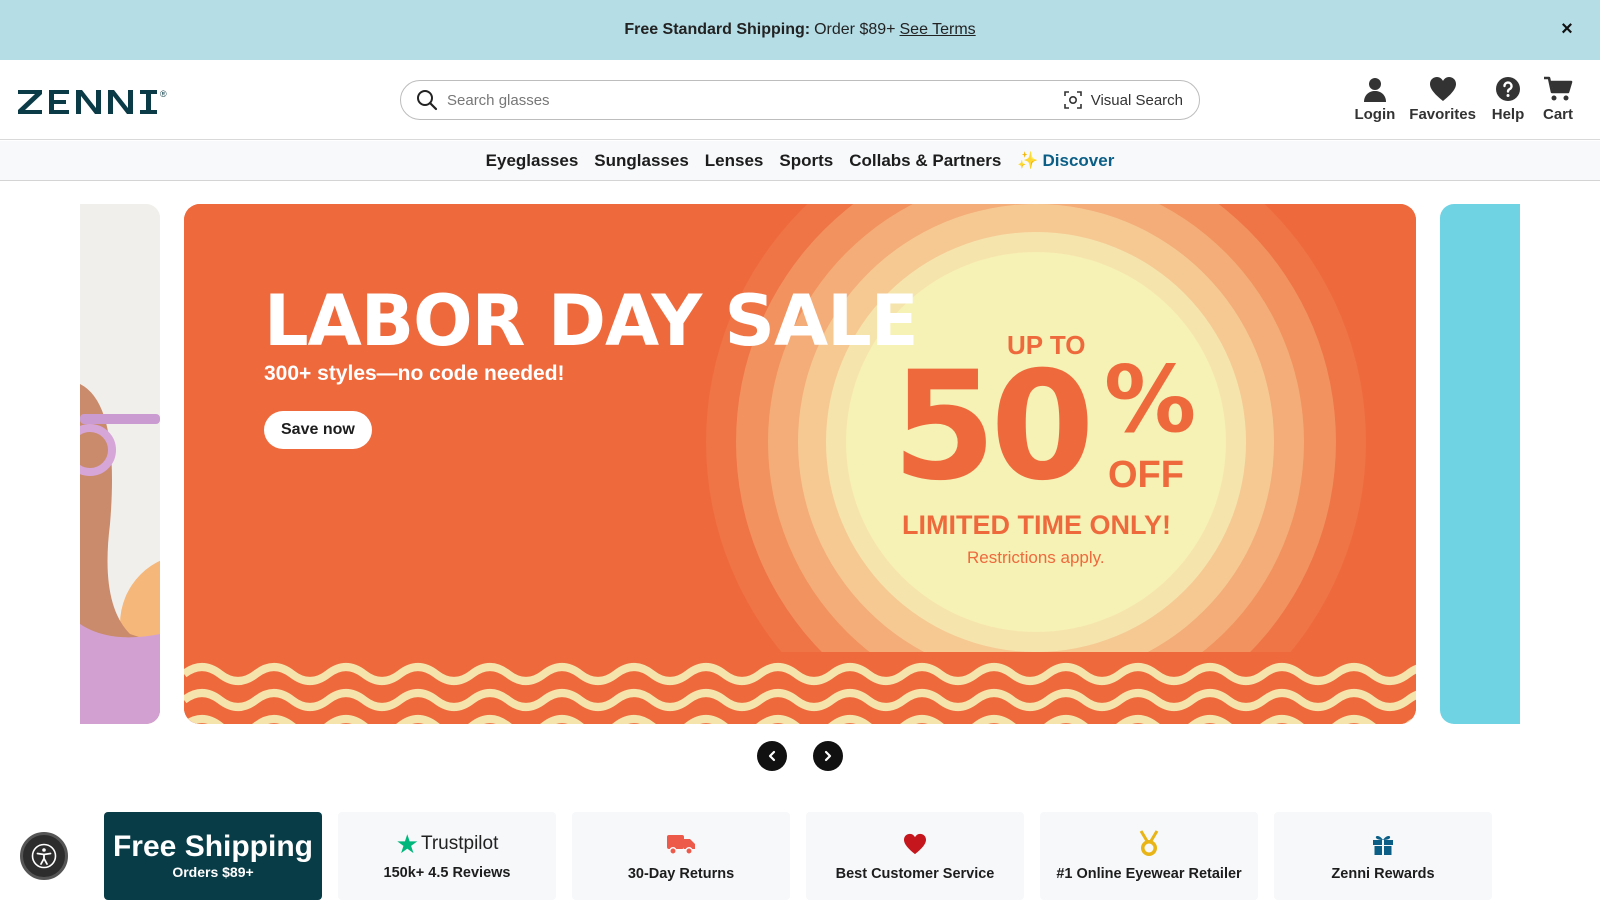 This screenshot has width=1600, height=900. What do you see at coordinates (1557, 114) in the screenshot?
I see `cart-label: Cart` at bounding box center [1557, 114].